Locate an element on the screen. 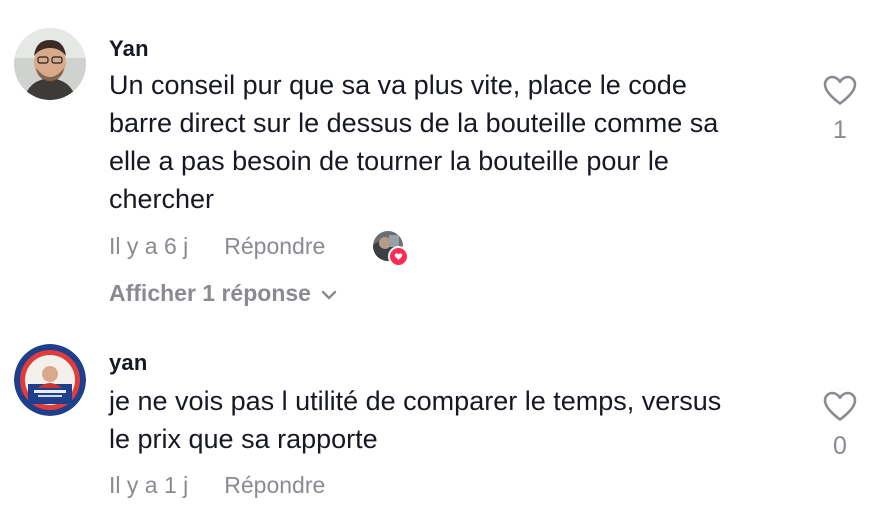  creator-liked-badge is located at coordinates (391, 249).